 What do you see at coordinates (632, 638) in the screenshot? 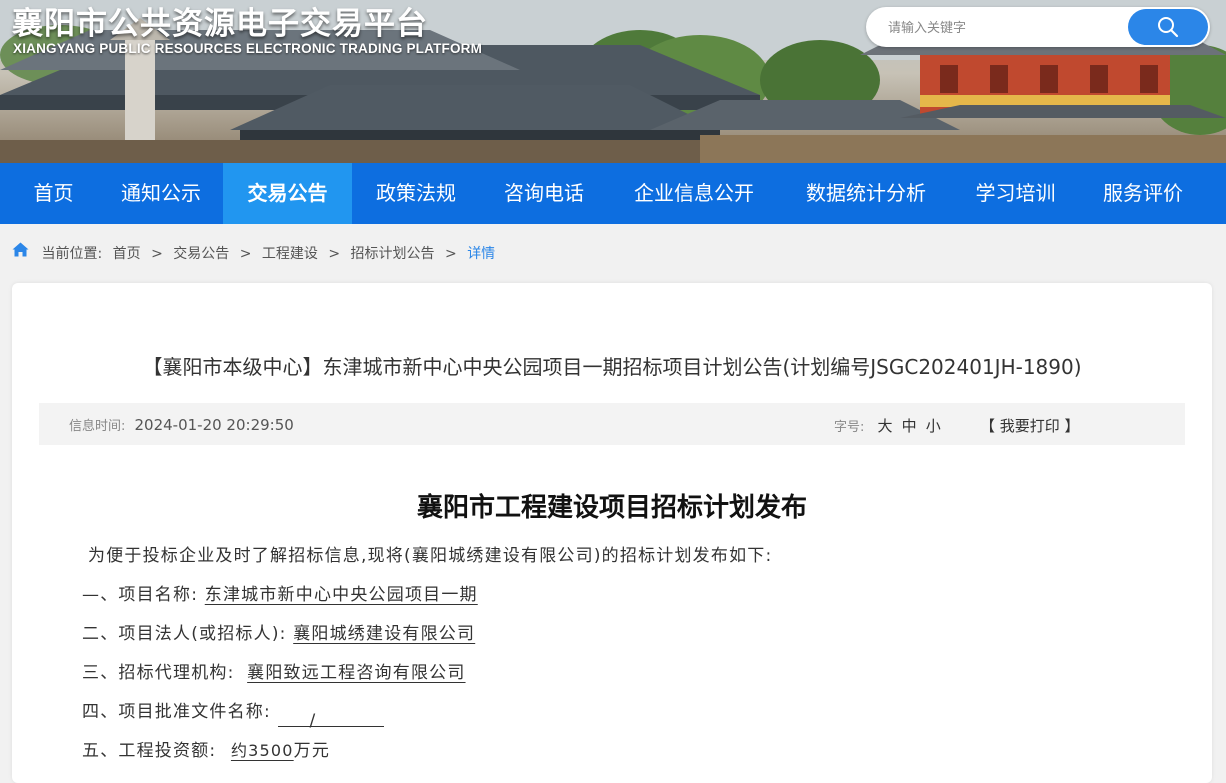
I see `document-item-tenderer: 二、项目法人(或招标人): 襄阳城绣建设有限公司` at bounding box center [632, 638].